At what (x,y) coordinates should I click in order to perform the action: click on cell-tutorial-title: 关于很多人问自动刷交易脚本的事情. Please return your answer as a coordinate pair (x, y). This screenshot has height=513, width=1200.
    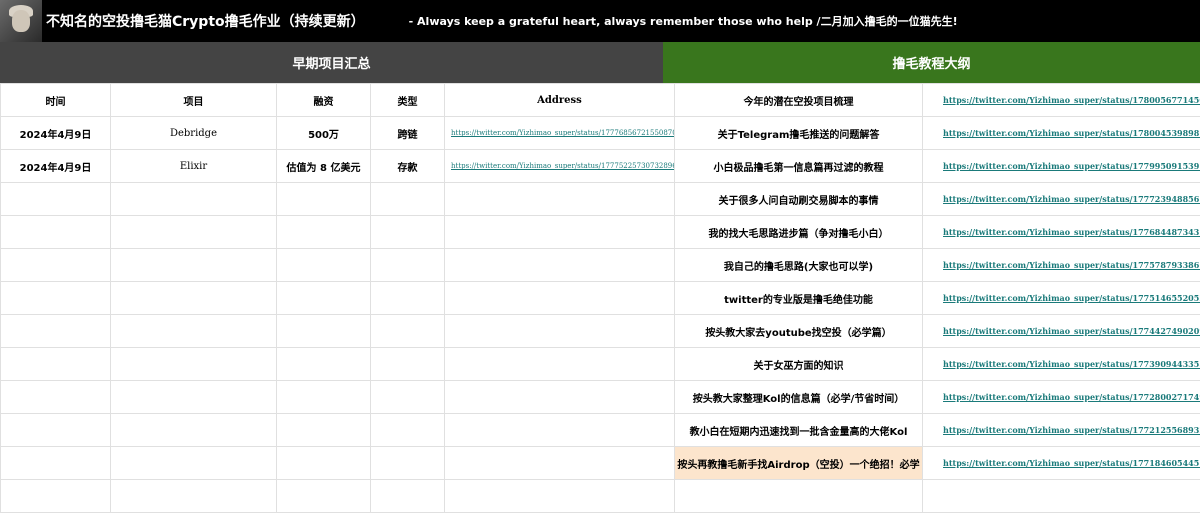
    Looking at the image, I should click on (799, 199).